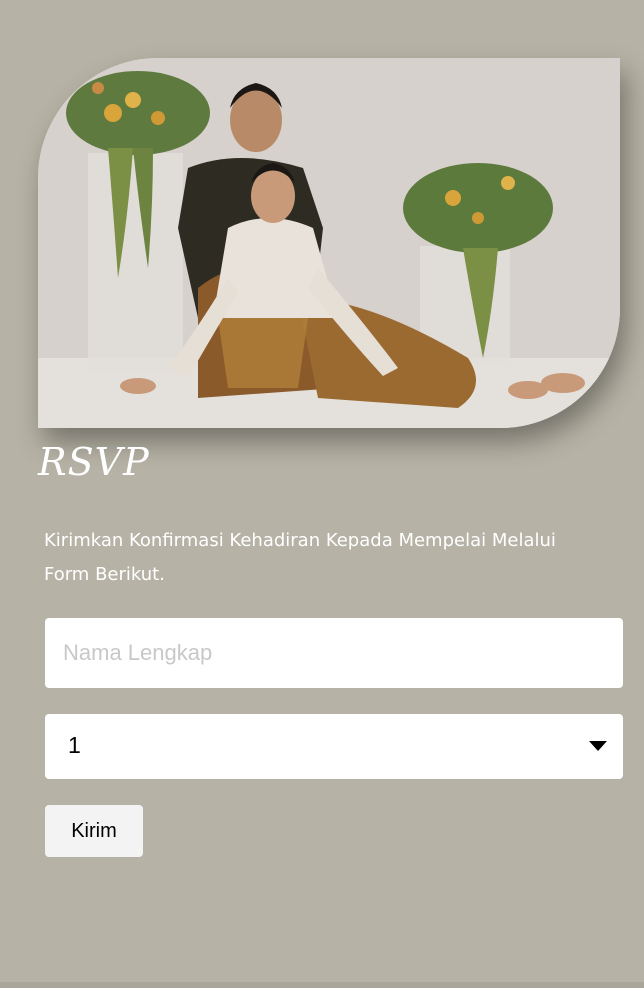 The height and width of the screenshot is (988, 644). What do you see at coordinates (94, 831) in the screenshot?
I see `submit-button: Kirim` at bounding box center [94, 831].